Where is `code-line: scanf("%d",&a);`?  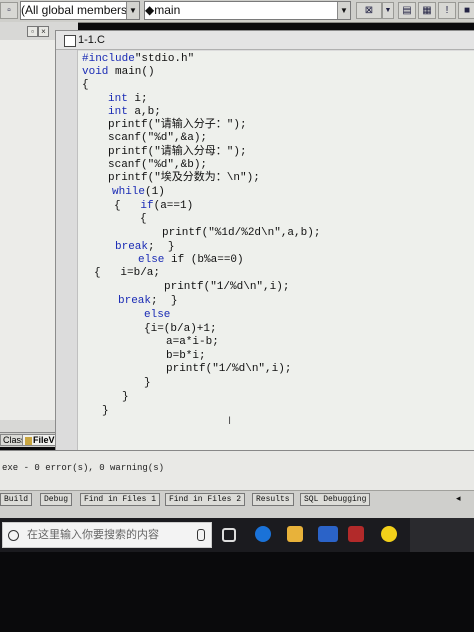
code-line: scanf("%d",&a); is located at coordinates (157, 138).